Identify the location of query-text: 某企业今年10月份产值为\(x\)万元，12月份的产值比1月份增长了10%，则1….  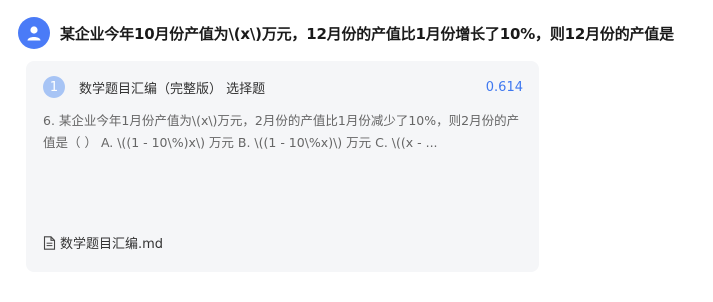
(367, 33).